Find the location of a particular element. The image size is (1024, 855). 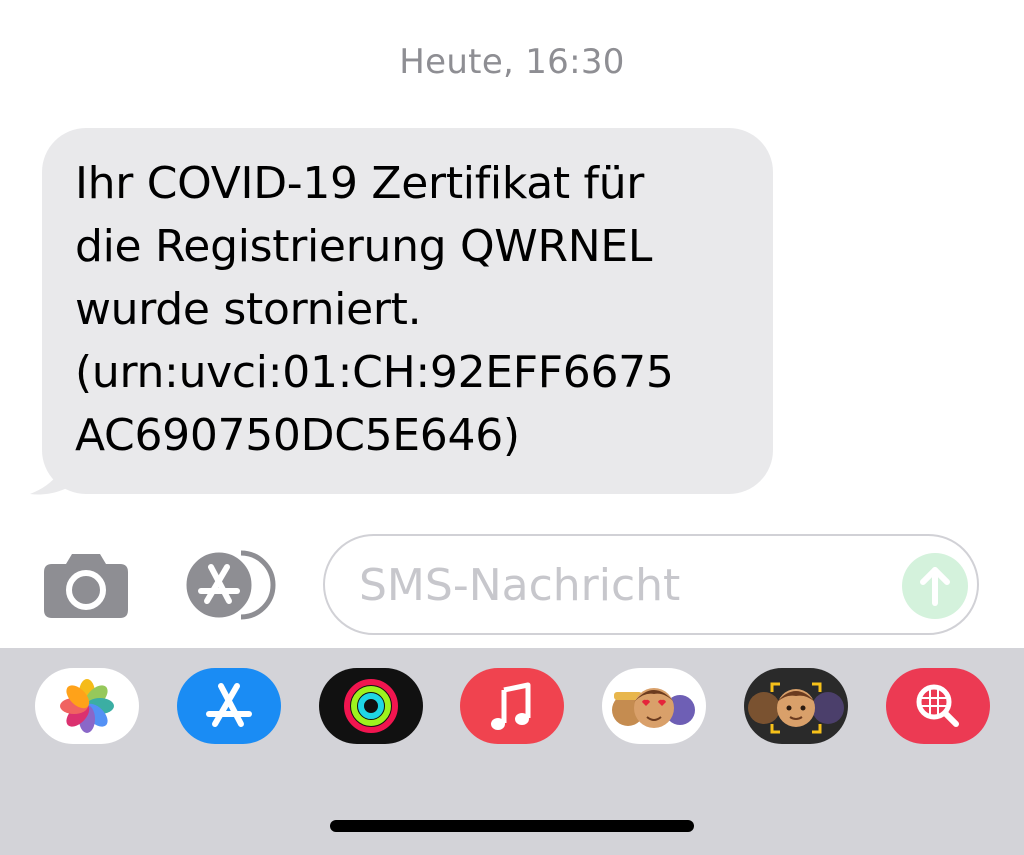

apps-button is located at coordinates (231, 585).